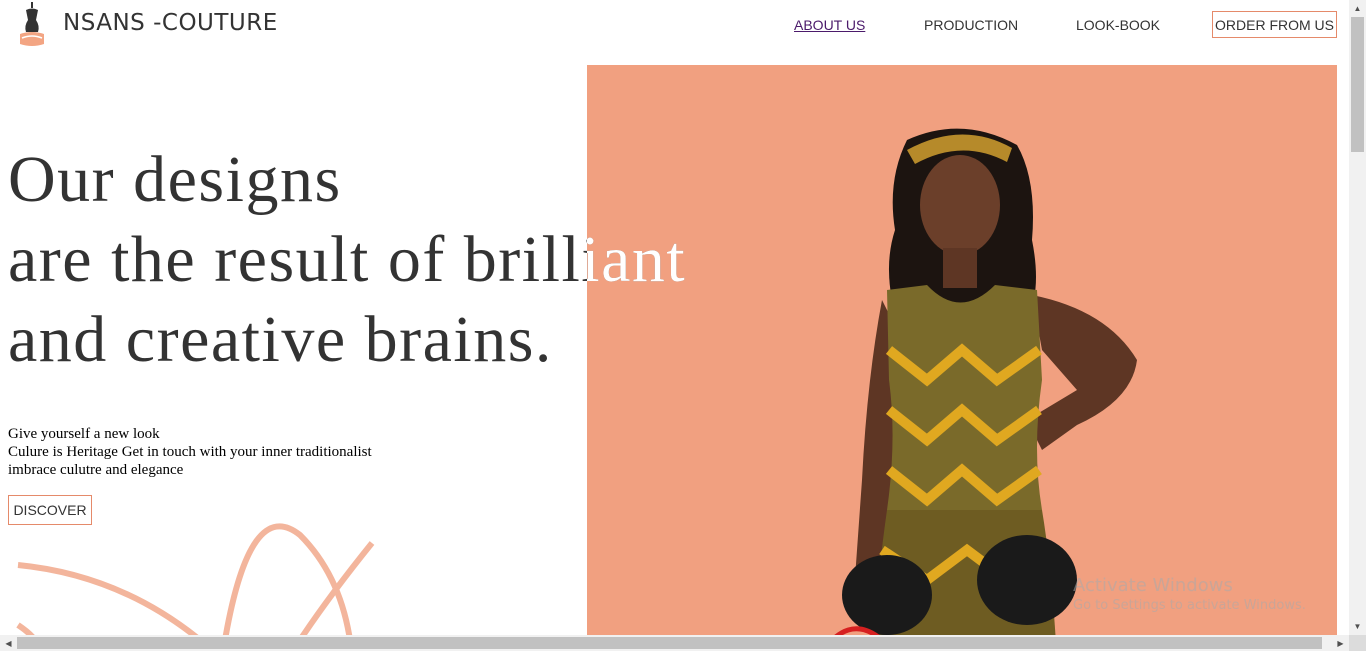 Image resolution: width=1366 pixels, height=651 pixels. I want to click on watermark-title: Activate Windows, so click(1153, 585).